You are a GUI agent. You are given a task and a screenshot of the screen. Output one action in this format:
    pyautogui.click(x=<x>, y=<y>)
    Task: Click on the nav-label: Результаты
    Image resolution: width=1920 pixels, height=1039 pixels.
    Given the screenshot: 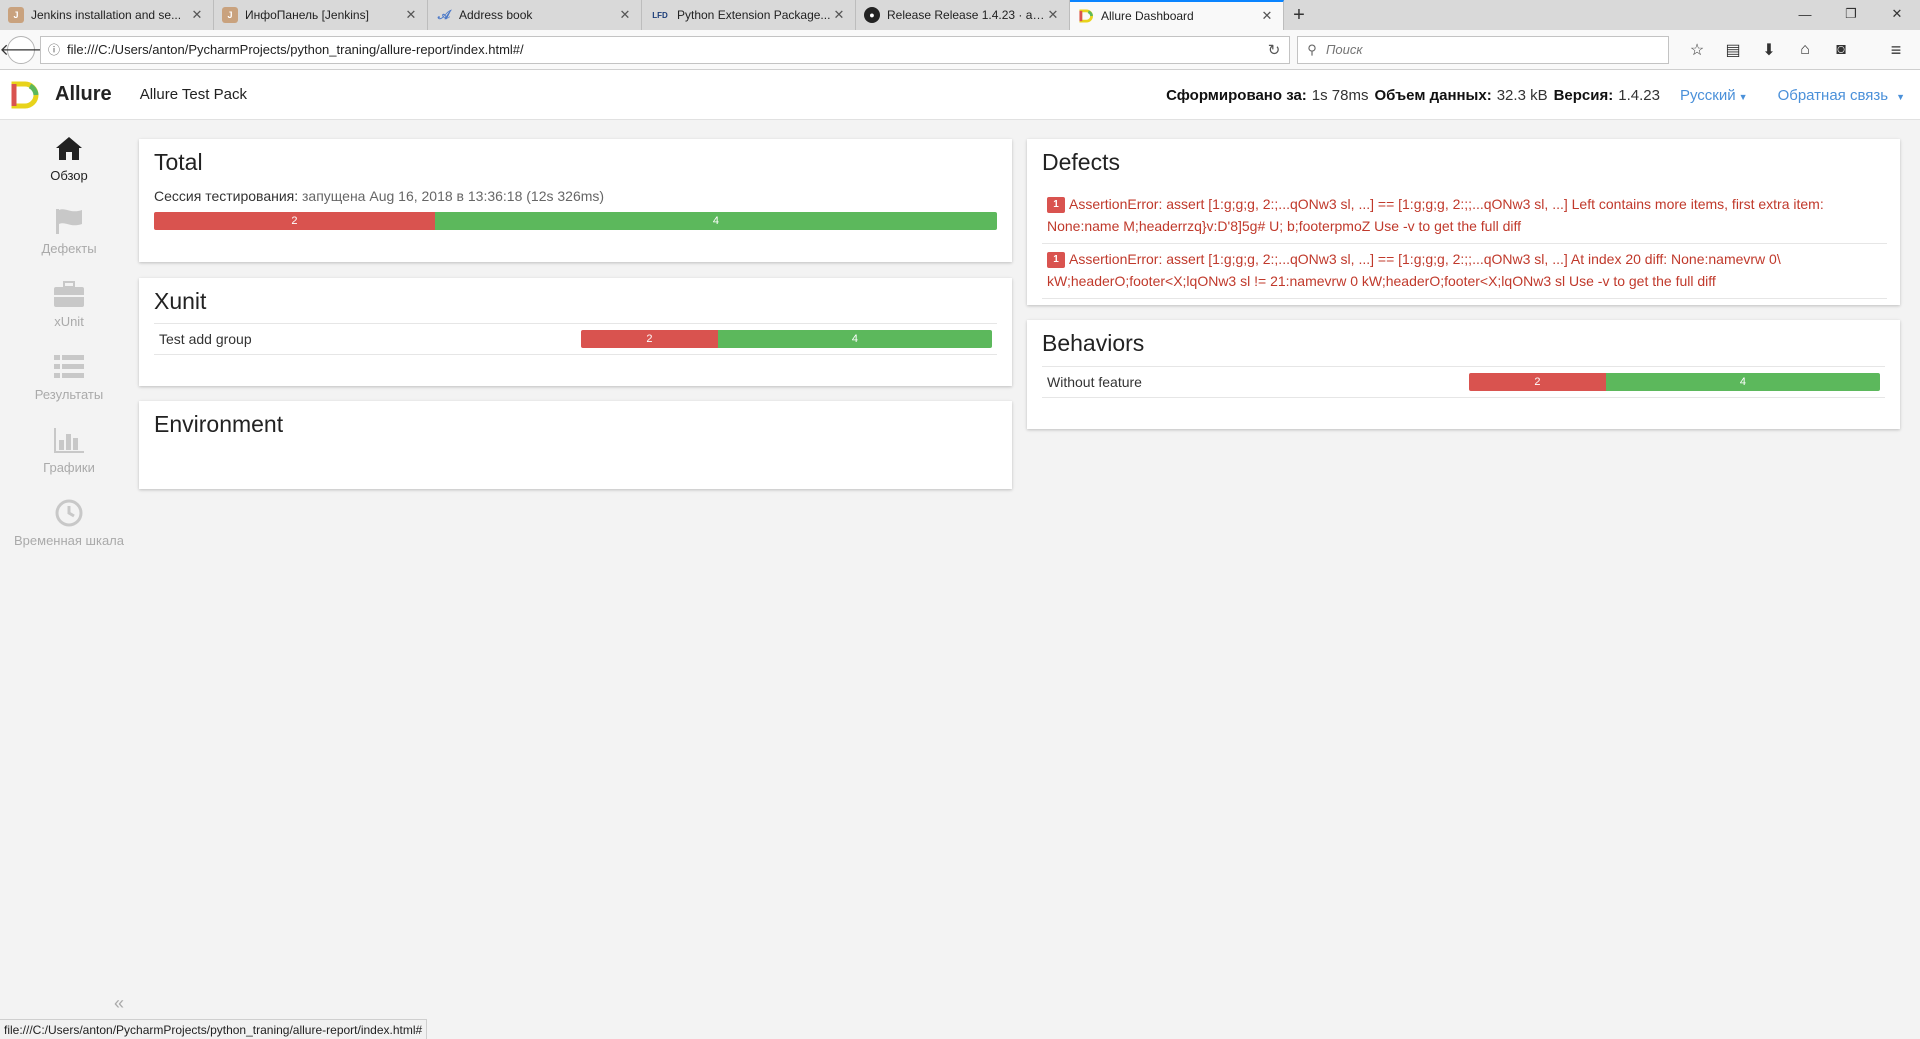 What is the action you would take?
    pyautogui.click(x=69, y=394)
    